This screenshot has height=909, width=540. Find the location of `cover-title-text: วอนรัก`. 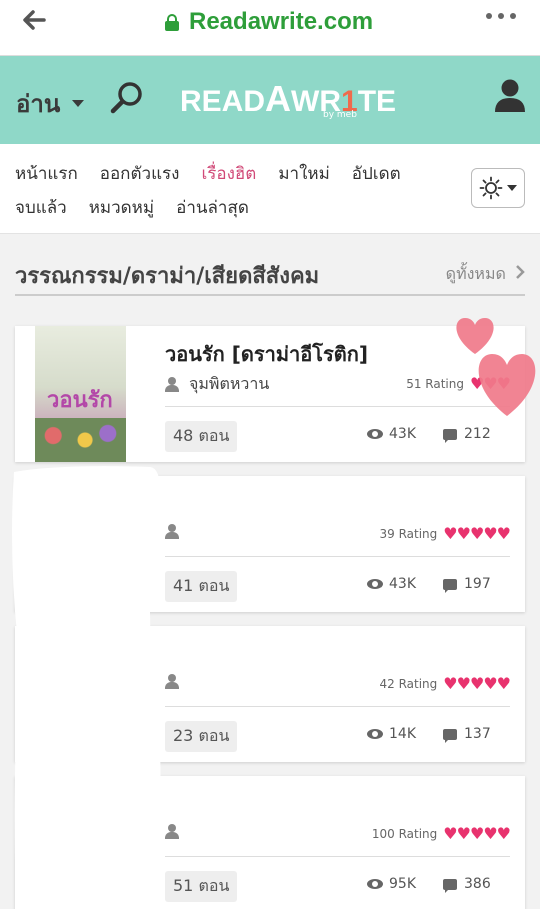

cover-title-text: วอนรัก is located at coordinates (80, 400).